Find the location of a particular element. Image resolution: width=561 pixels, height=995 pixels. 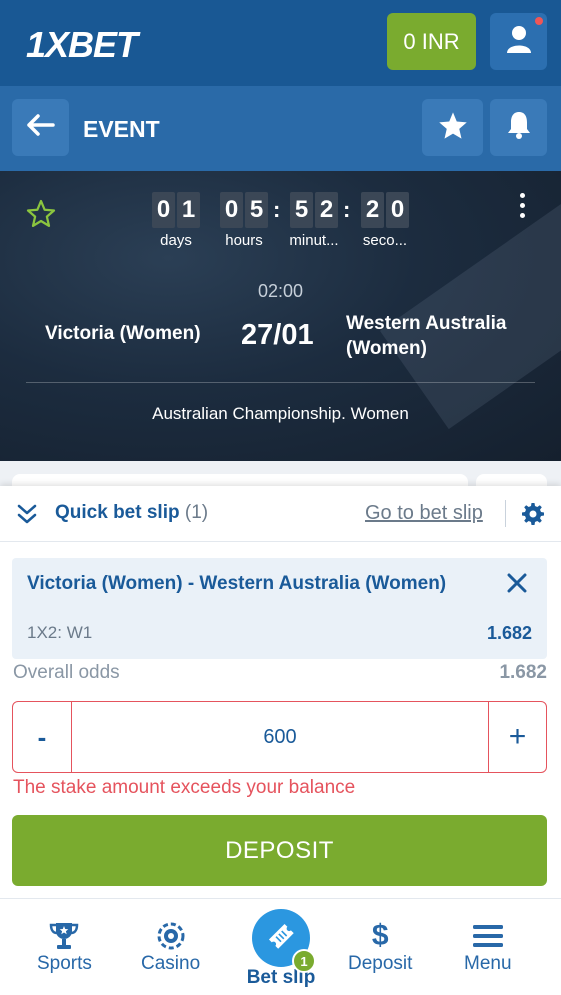

team-home: Victoria (Women) is located at coordinates (123, 333).